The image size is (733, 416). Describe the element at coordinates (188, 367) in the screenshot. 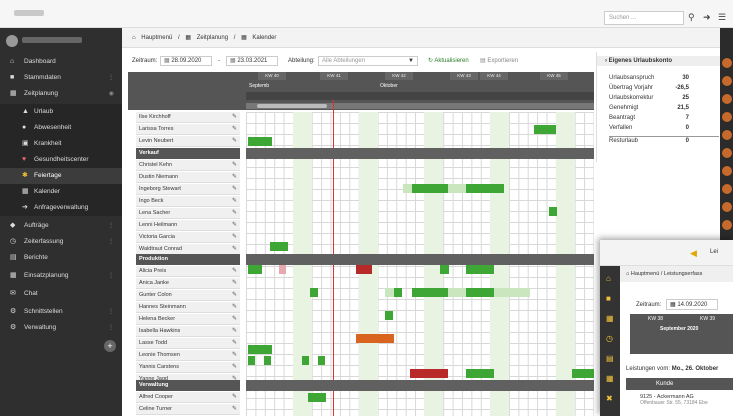

I see `person-row: Yannis Carstens ✎` at that location.